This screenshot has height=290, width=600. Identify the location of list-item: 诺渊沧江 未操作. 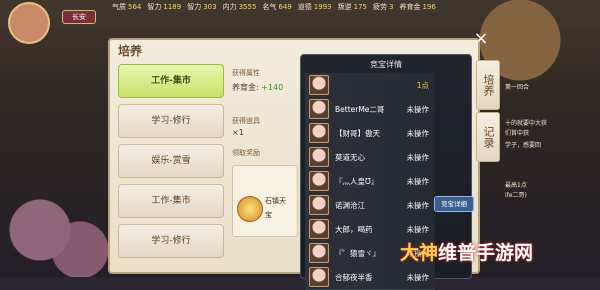
(370, 205).